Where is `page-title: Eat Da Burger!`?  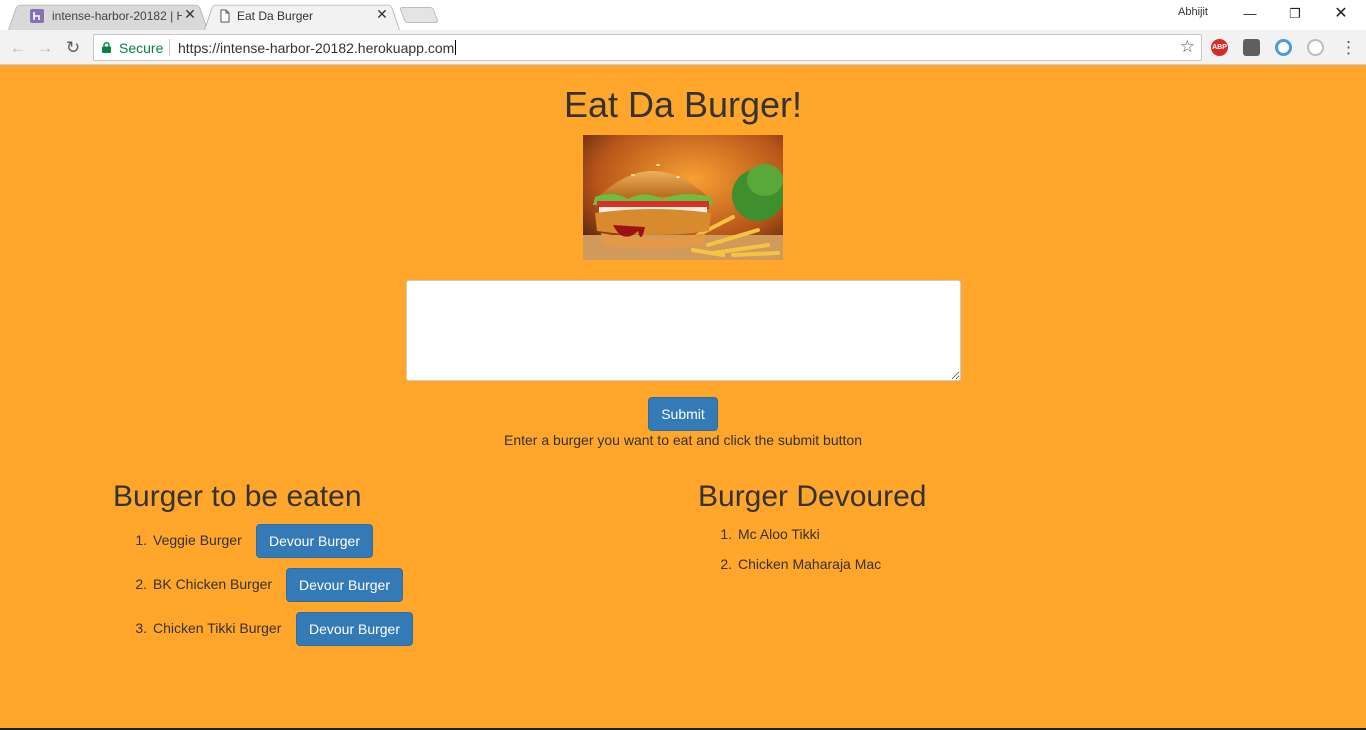 page-title: Eat Da Burger! is located at coordinates (683, 104).